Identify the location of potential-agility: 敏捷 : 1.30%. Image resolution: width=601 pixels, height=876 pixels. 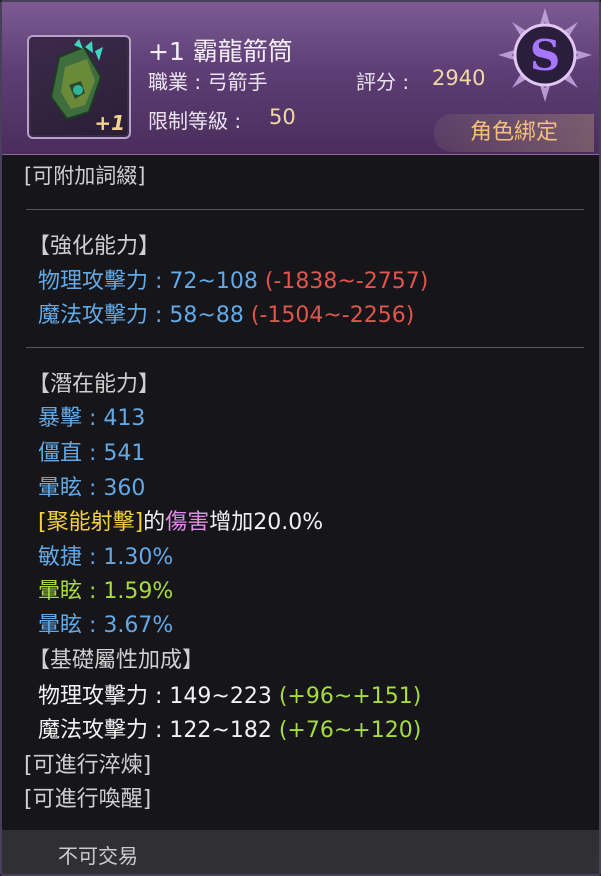
(106, 557).